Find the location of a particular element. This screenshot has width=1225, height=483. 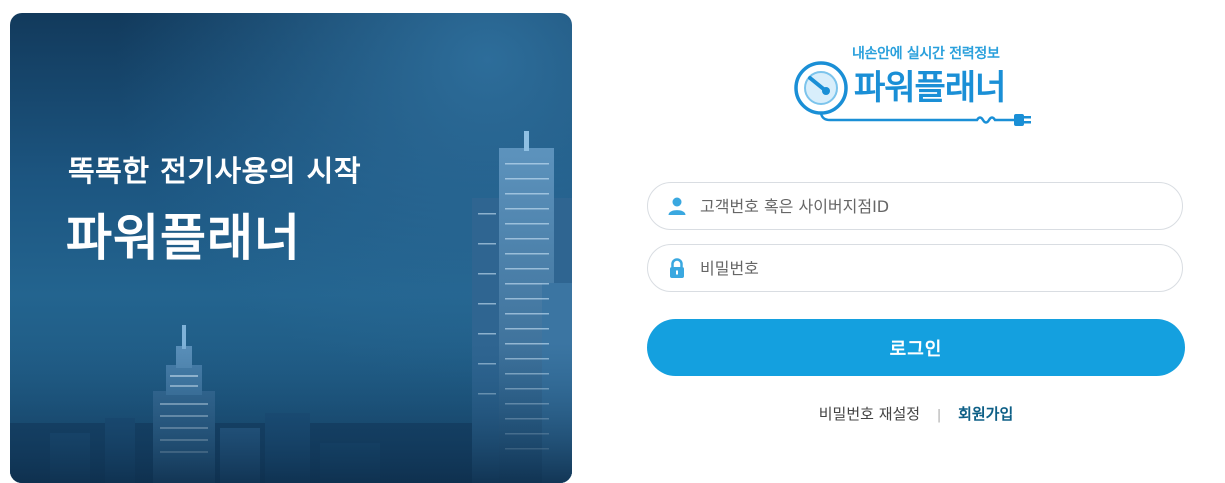

account-links: 비밀번호 재설정 | 회원가입 is located at coordinates (916, 413).